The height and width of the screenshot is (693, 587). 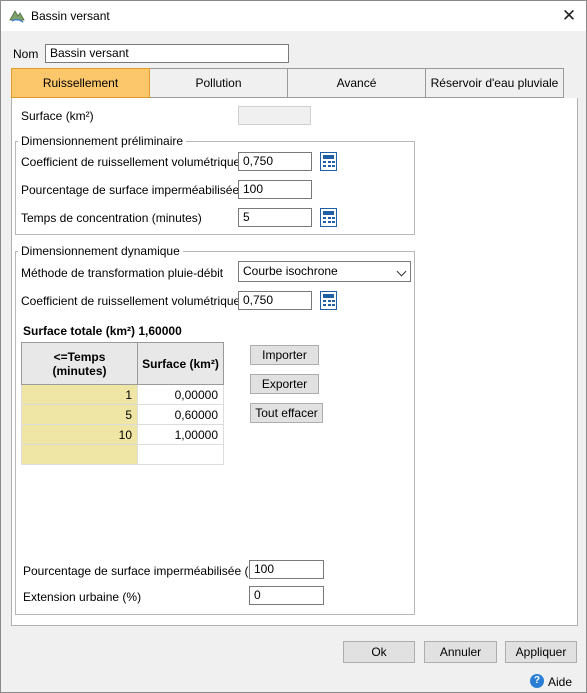 I want to click on table-cell-temps: 10, so click(x=79, y=434).